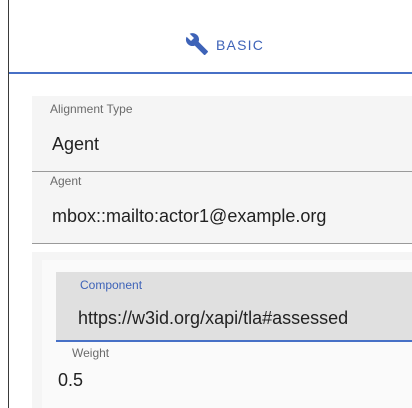 This screenshot has height=408, width=412. Describe the element at coordinates (210, 73) in the screenshot. I see `tab-active-indicator` at that location.